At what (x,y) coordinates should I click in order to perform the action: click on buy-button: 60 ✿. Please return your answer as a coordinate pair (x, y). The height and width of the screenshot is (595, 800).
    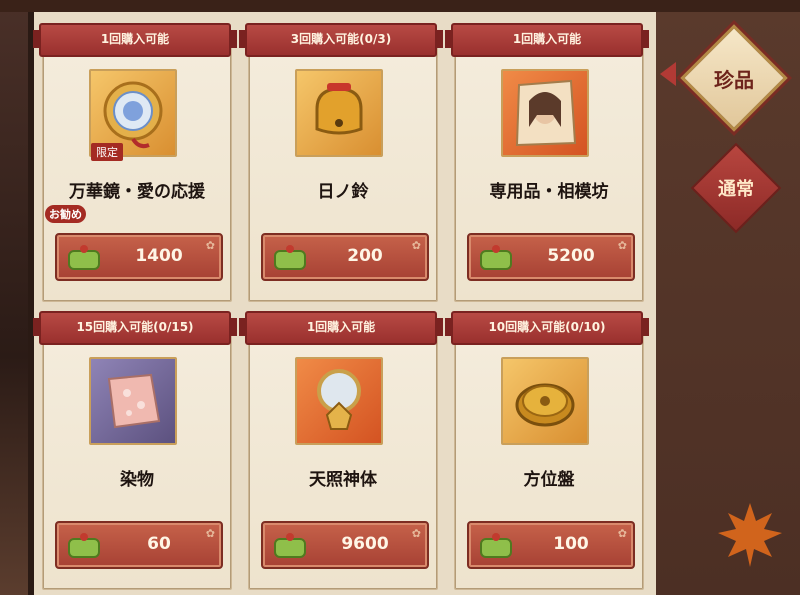
    Looking at the image, I should click on (139, 545).